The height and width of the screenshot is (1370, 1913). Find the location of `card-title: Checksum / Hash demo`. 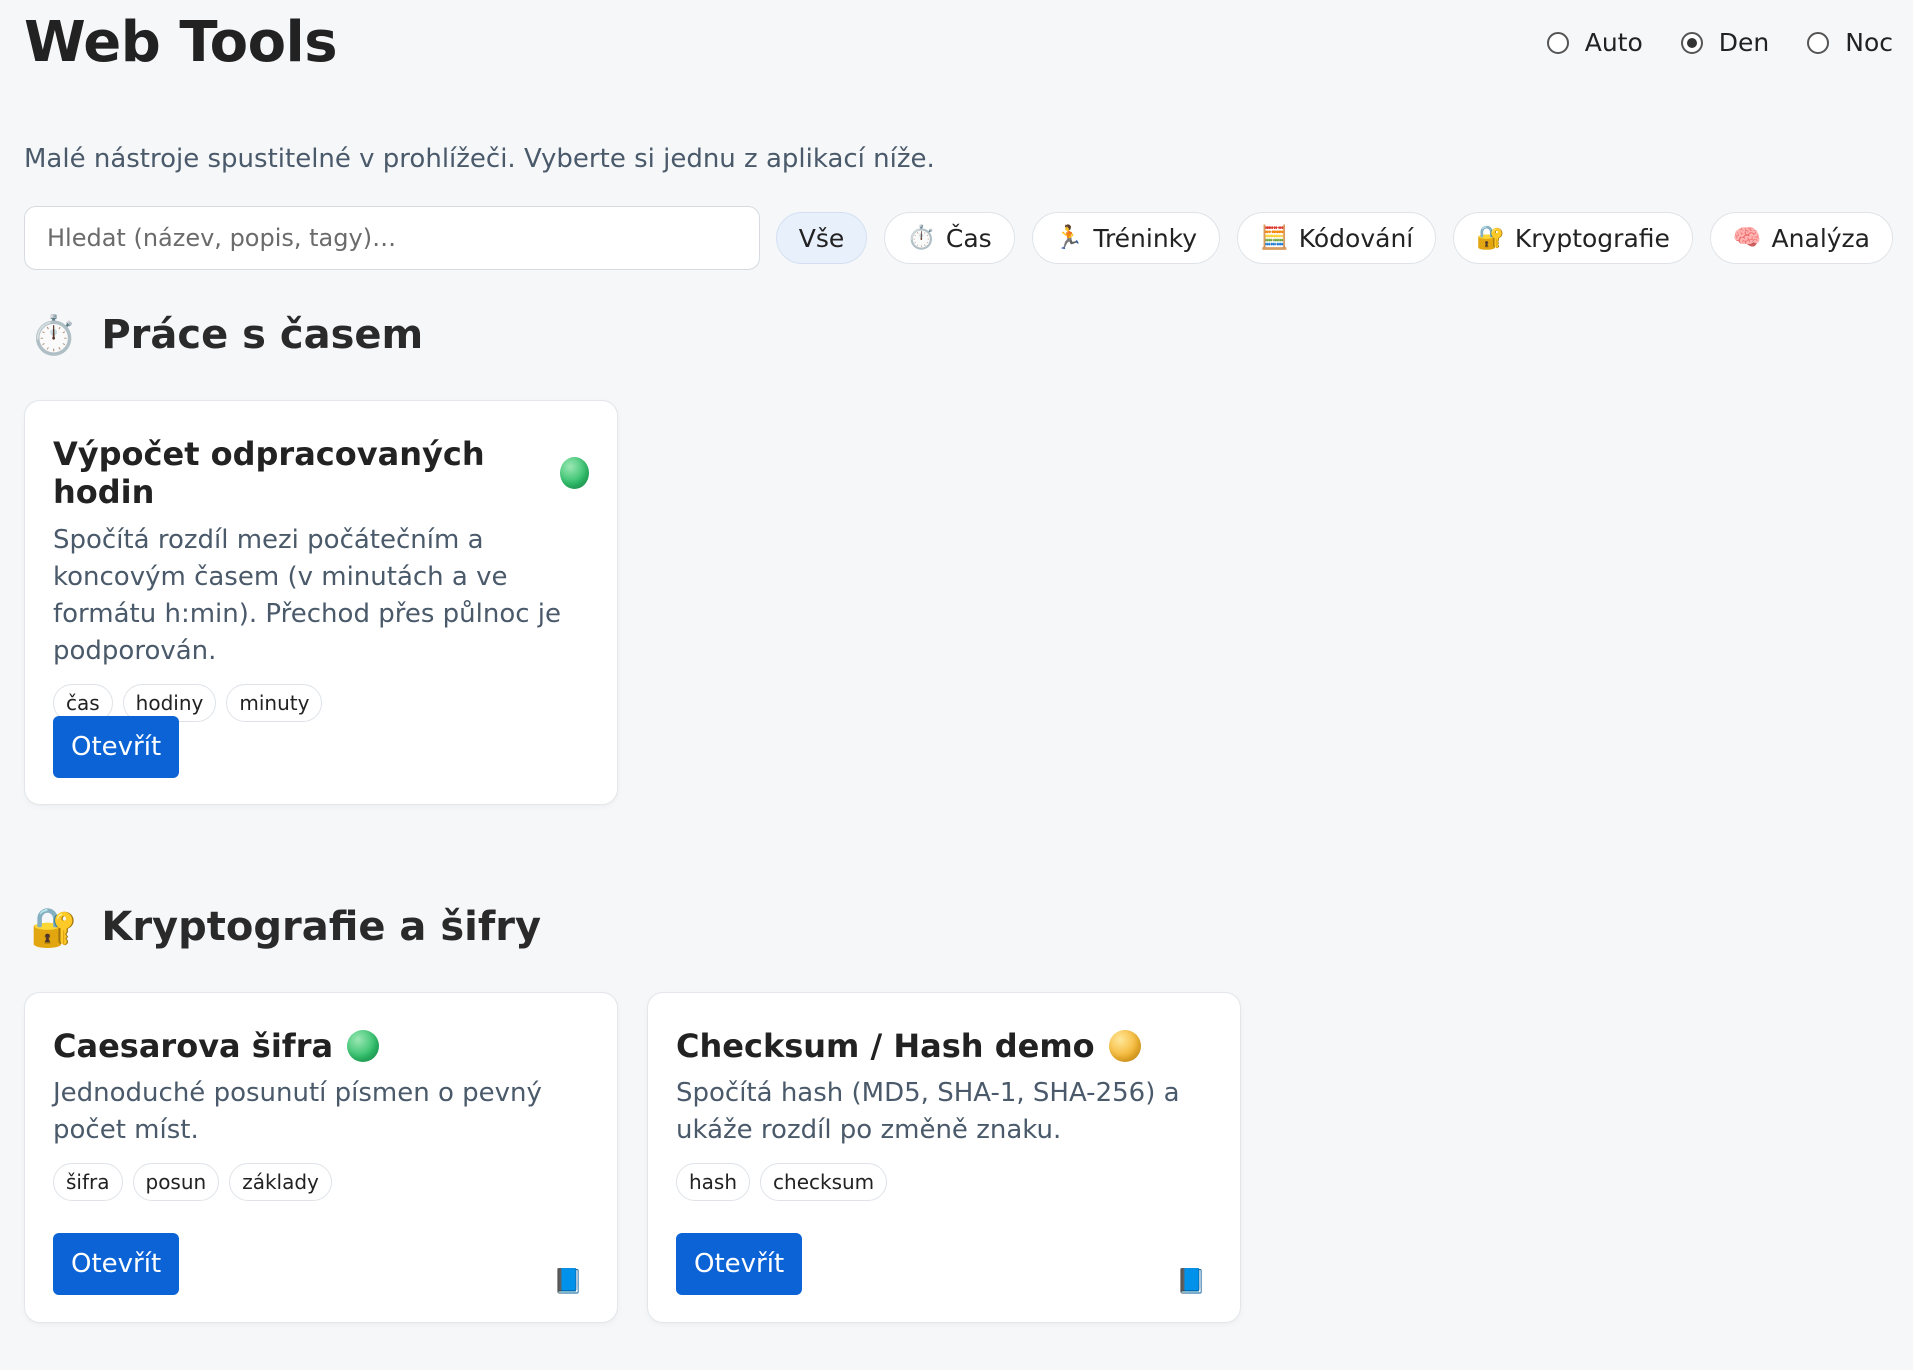

card-title: Checksum / Hash demo is located at coordinates (944, 1046).